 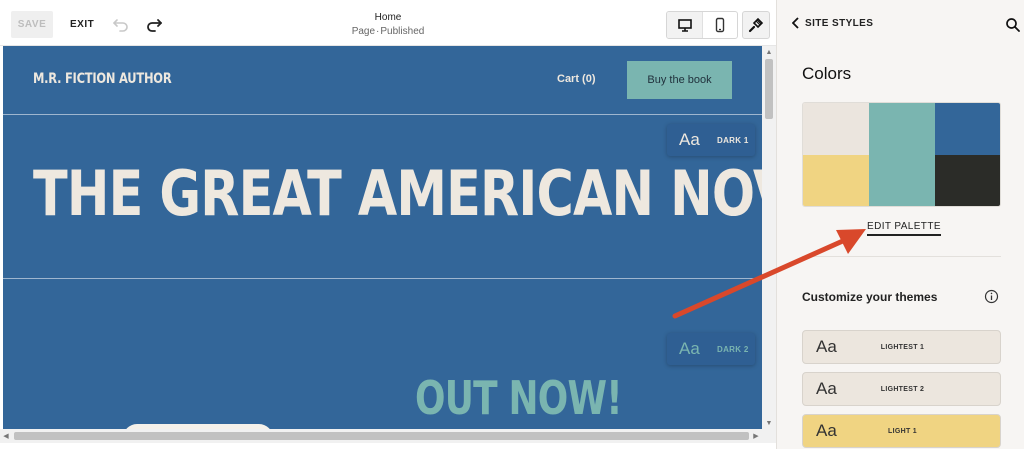 I want to click on theme-row-light-1: Aa LIGHT 1, so click(x=901, y=431).